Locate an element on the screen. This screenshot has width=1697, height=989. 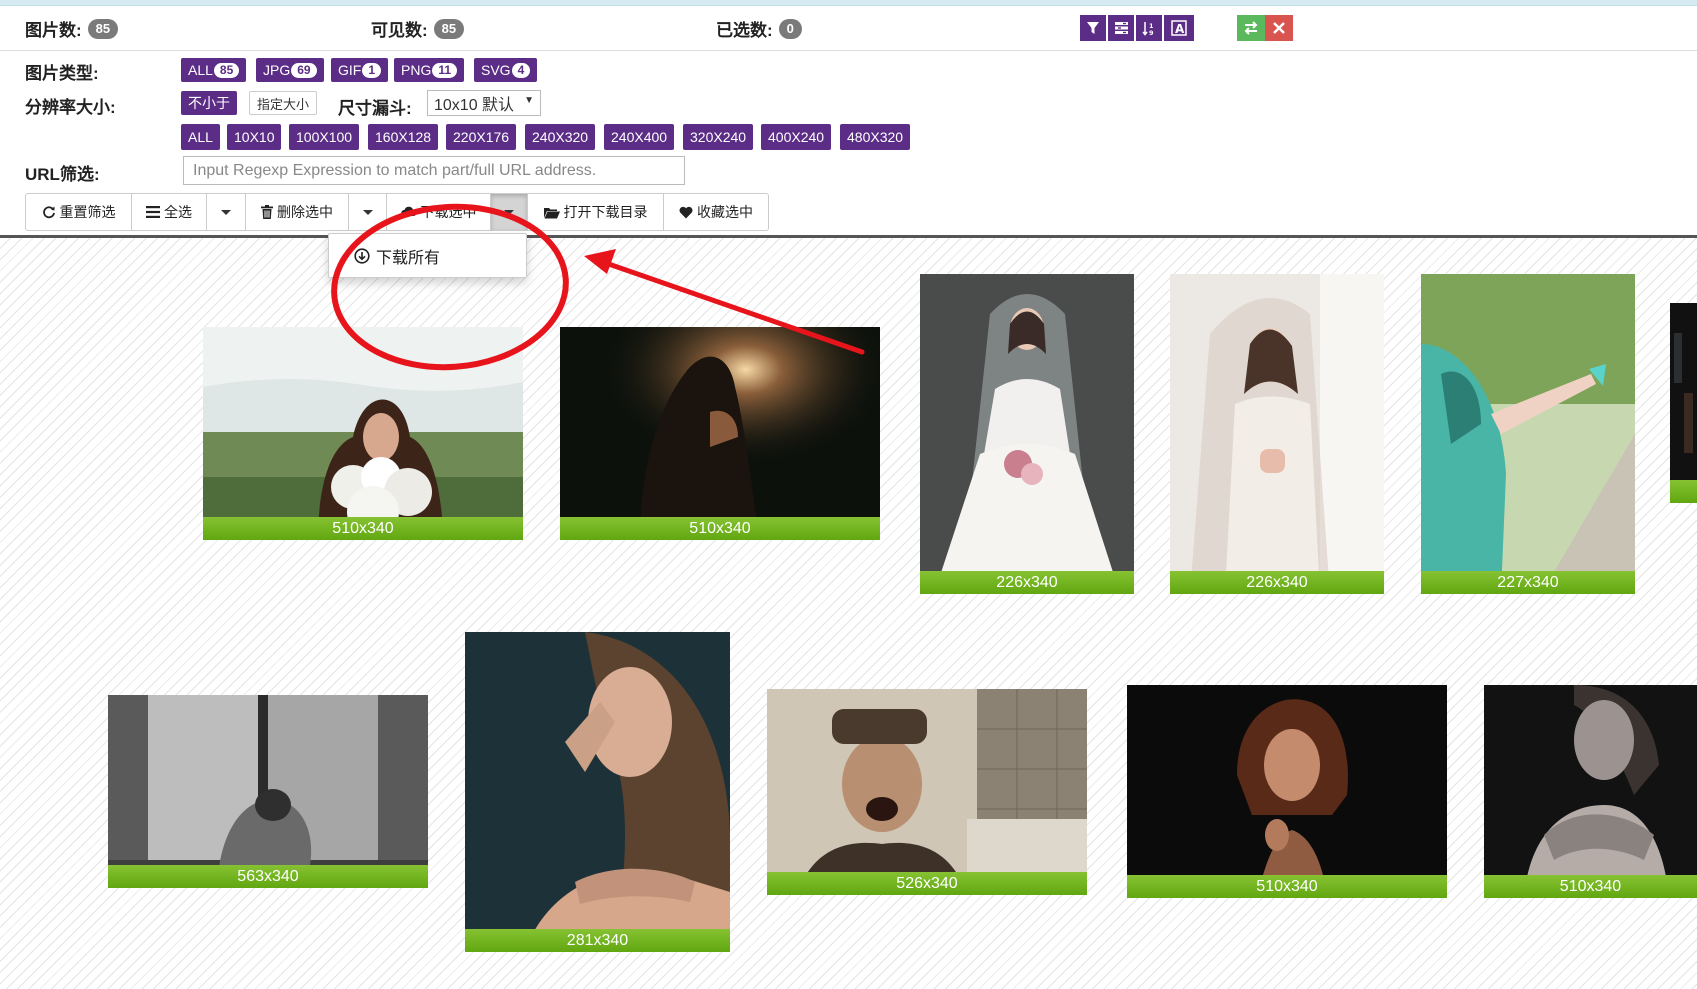
image-card: 281x340 is located at coordinates (597, 792).